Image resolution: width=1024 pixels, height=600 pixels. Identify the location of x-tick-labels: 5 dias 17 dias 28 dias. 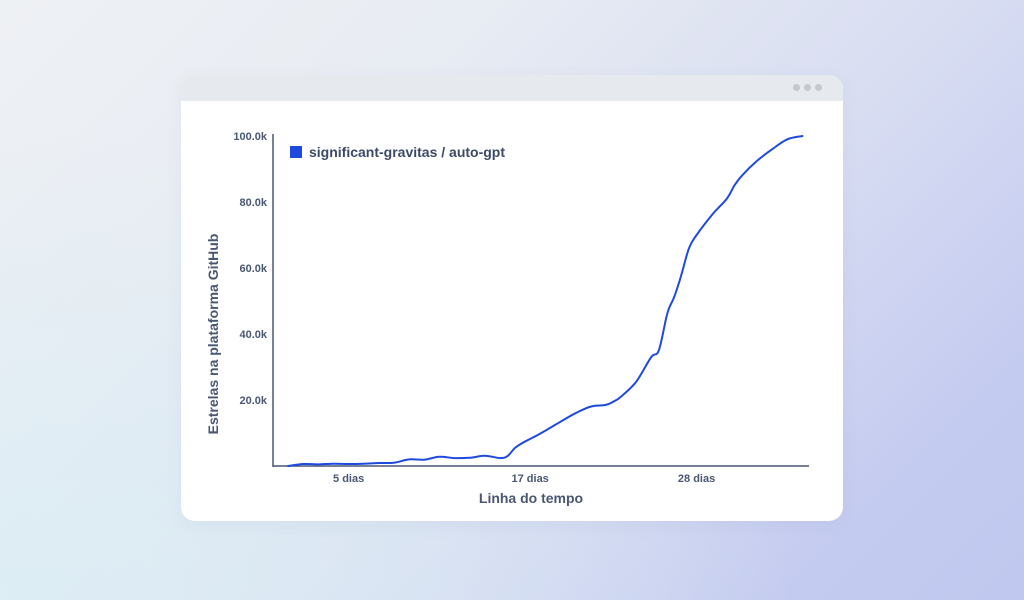
(524, 479).